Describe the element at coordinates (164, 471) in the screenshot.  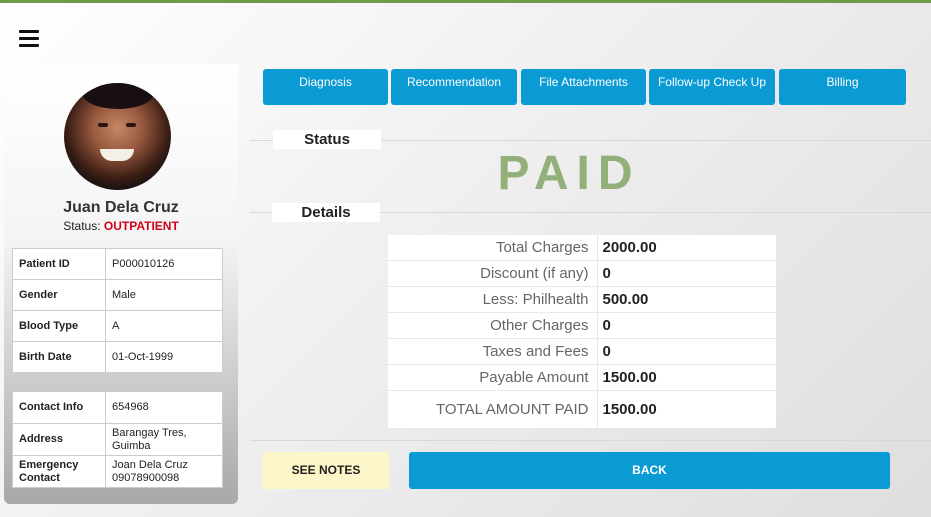
I see `contact-value: Joan Dela Cruz 09078900098` at that location.